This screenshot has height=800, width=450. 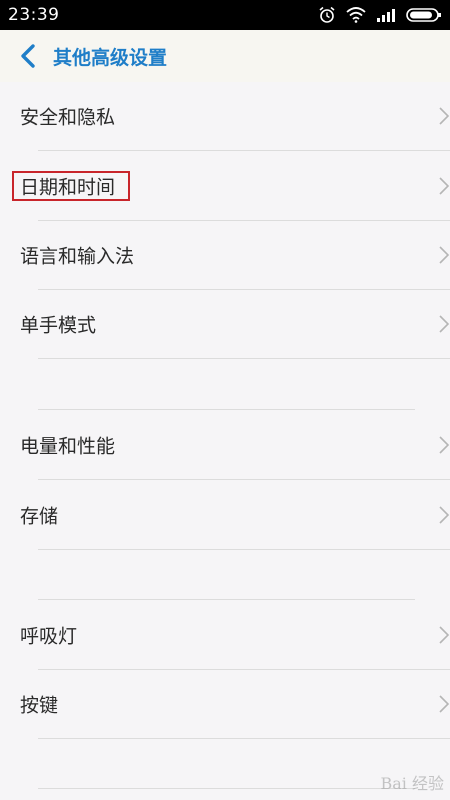 I want to click on watermark: Bai 经验, so click(x=412, y=783).